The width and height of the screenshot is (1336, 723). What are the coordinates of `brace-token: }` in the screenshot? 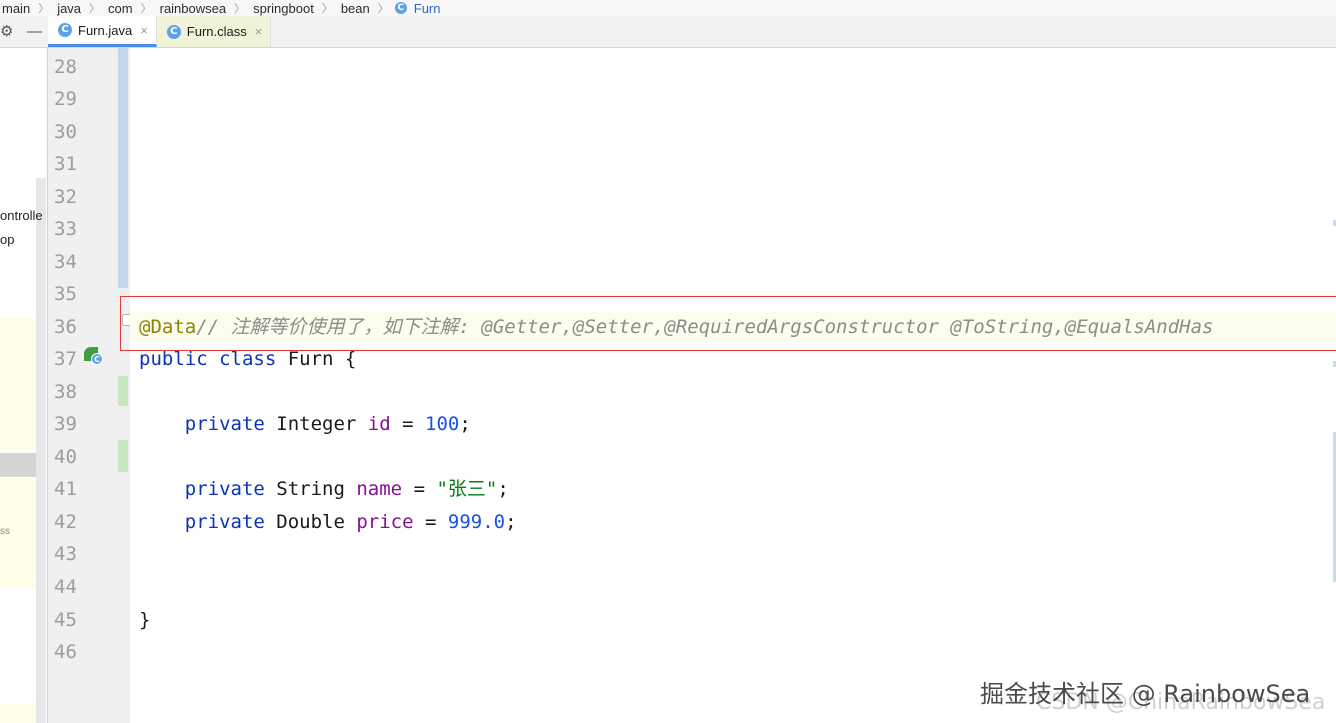 It's located at (145, 620).